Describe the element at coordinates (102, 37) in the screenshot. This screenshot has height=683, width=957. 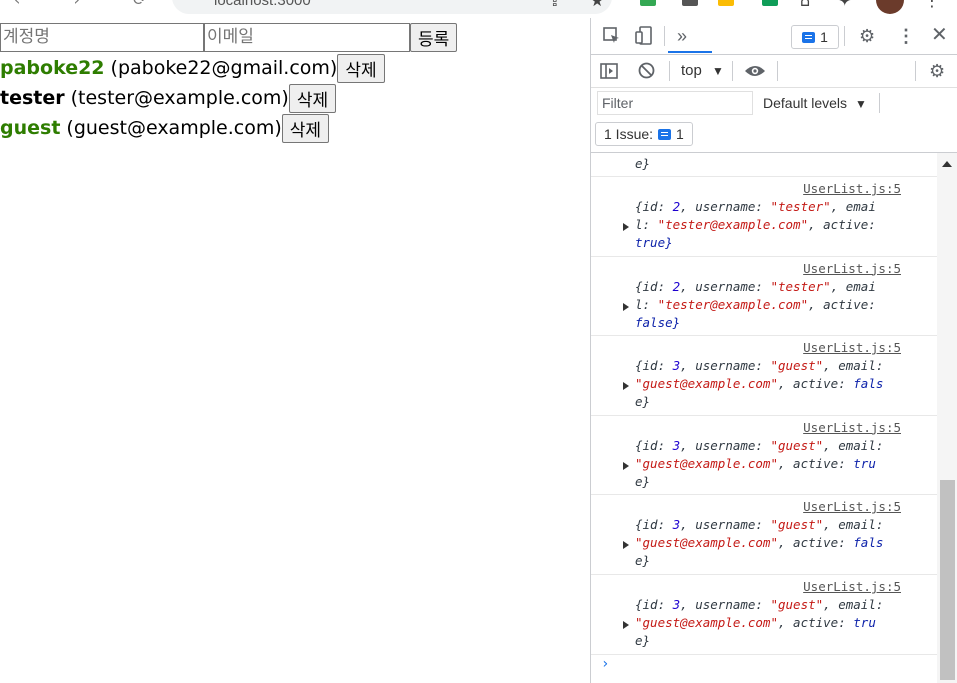
I see `username-input` at that location.